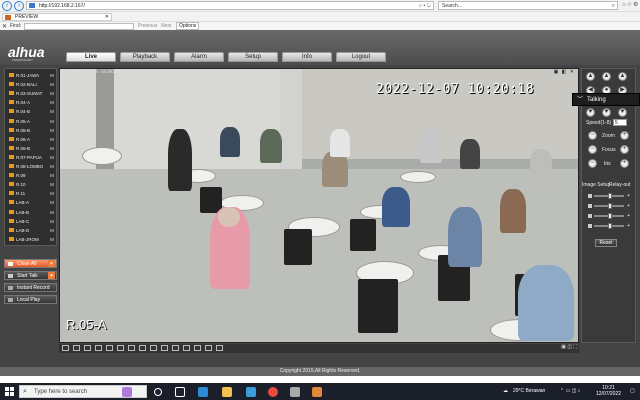  Describe the element at coordinates (624, 135) in the screenshot. I see `zoom-in-icon: +` at that location.